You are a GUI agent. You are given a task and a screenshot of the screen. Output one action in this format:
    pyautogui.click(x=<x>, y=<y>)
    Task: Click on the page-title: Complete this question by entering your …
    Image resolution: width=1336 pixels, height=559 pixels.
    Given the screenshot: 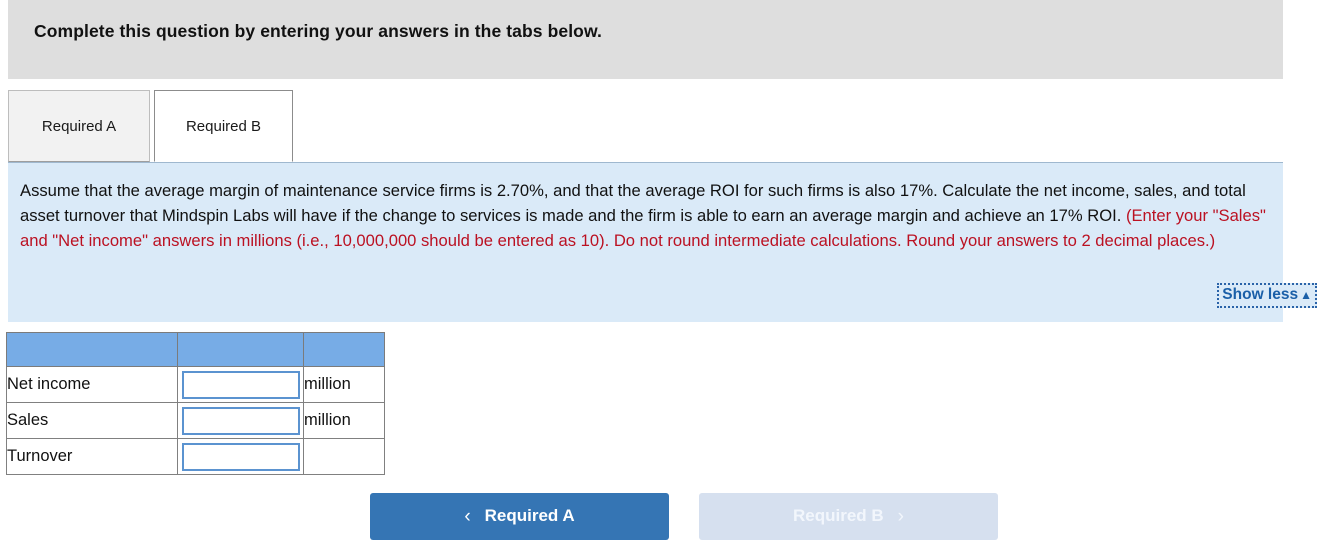 What is the action you would take?
    pyautogui.click(x=318, y=31)
    